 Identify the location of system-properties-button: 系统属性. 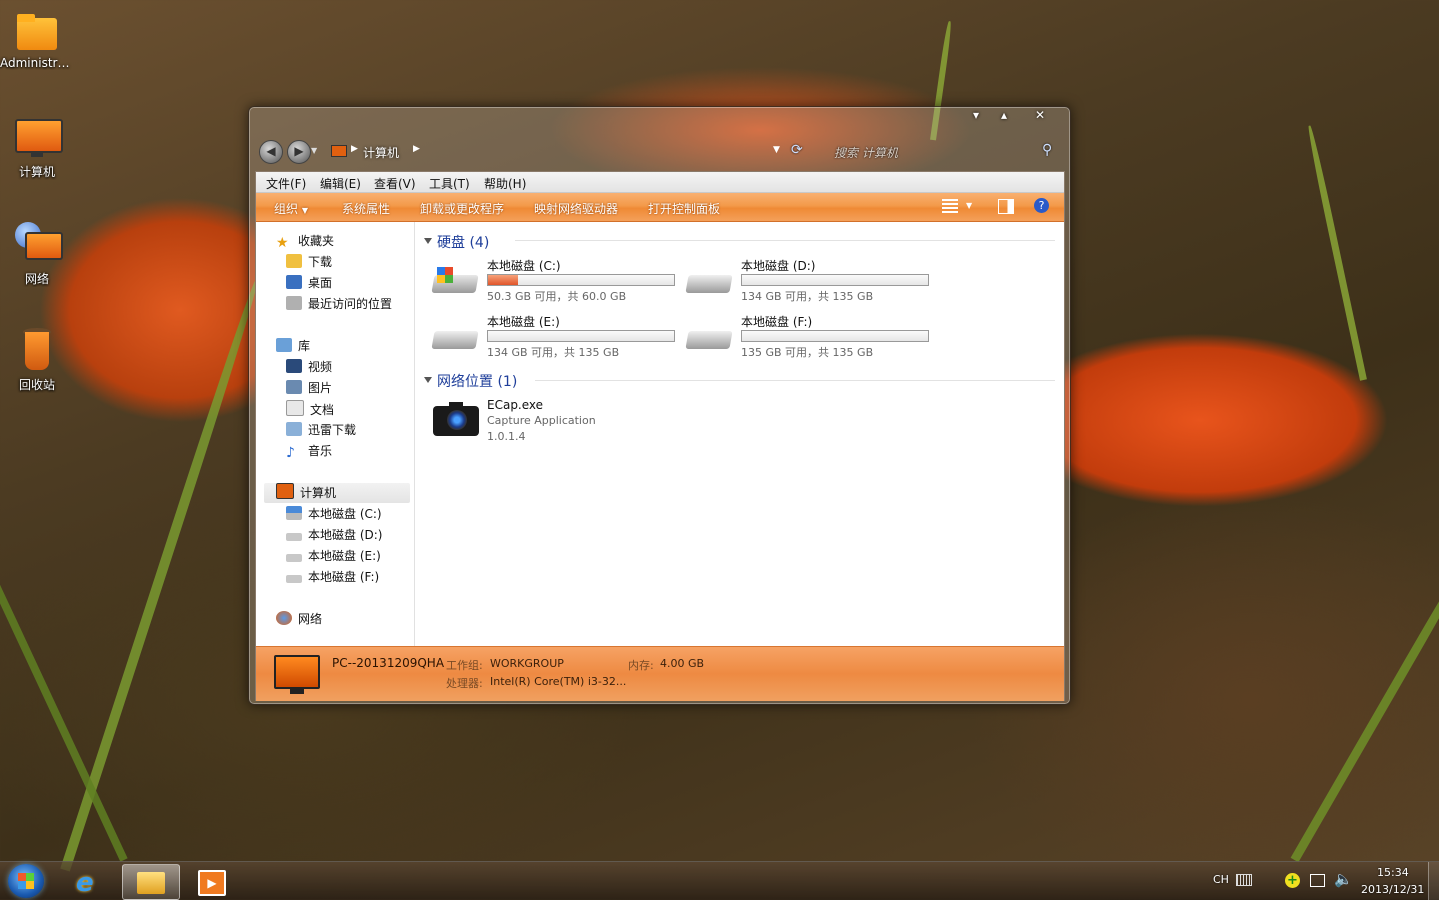
(366, 208).